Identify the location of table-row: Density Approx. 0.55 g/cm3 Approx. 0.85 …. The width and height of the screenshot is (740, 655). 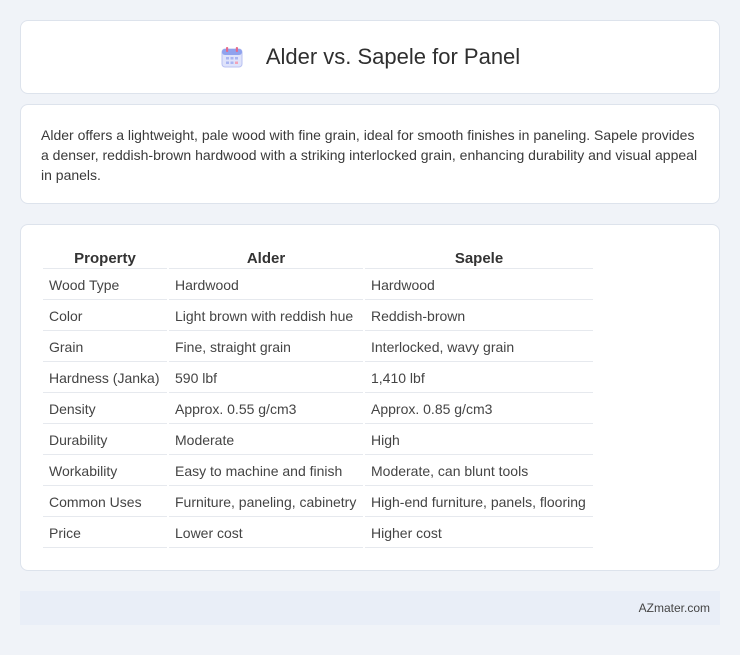
(318, 409).